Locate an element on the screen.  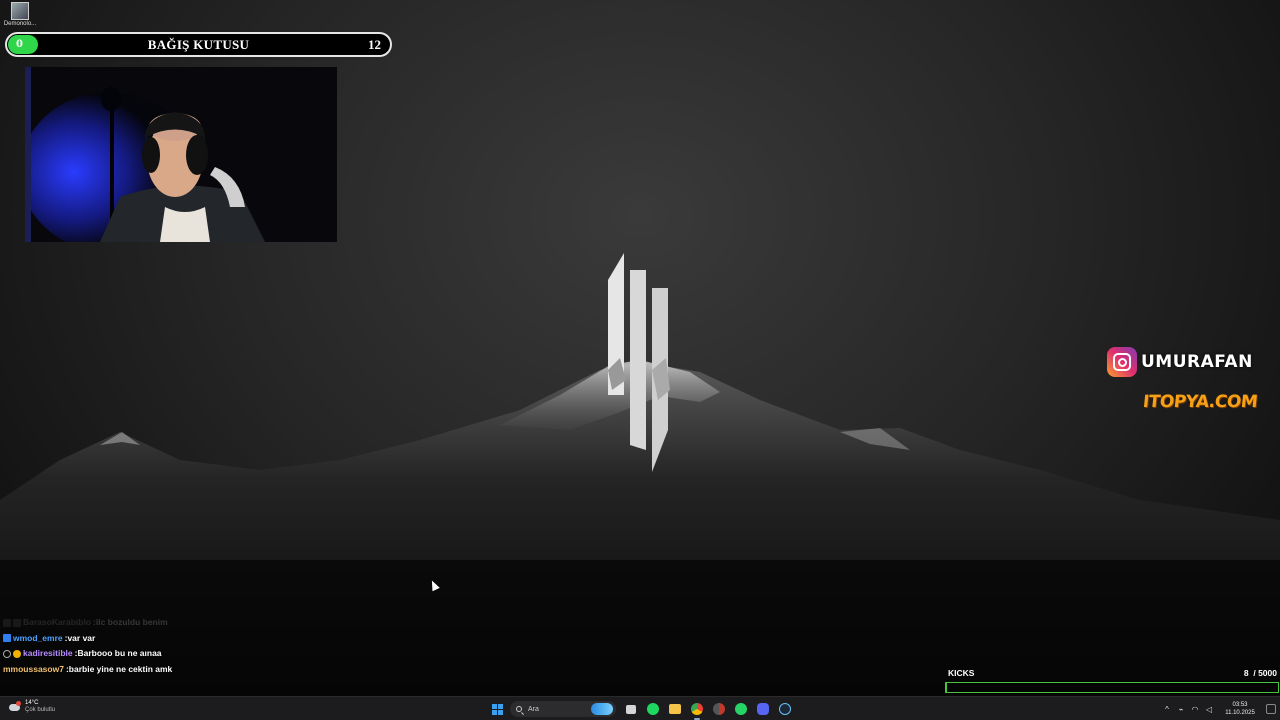
kicks-count: 8 / 5000 is located at coordinates (1260, 674).